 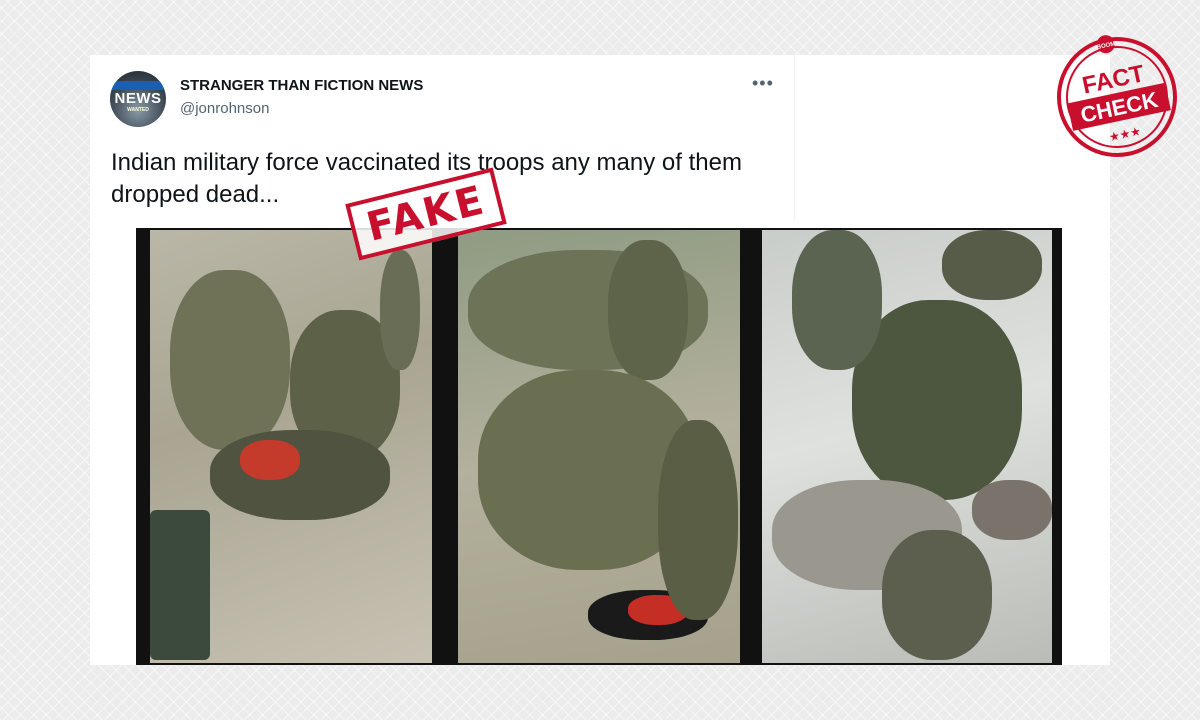 I want to click on avatar-banner, so click(x=138, y=85).